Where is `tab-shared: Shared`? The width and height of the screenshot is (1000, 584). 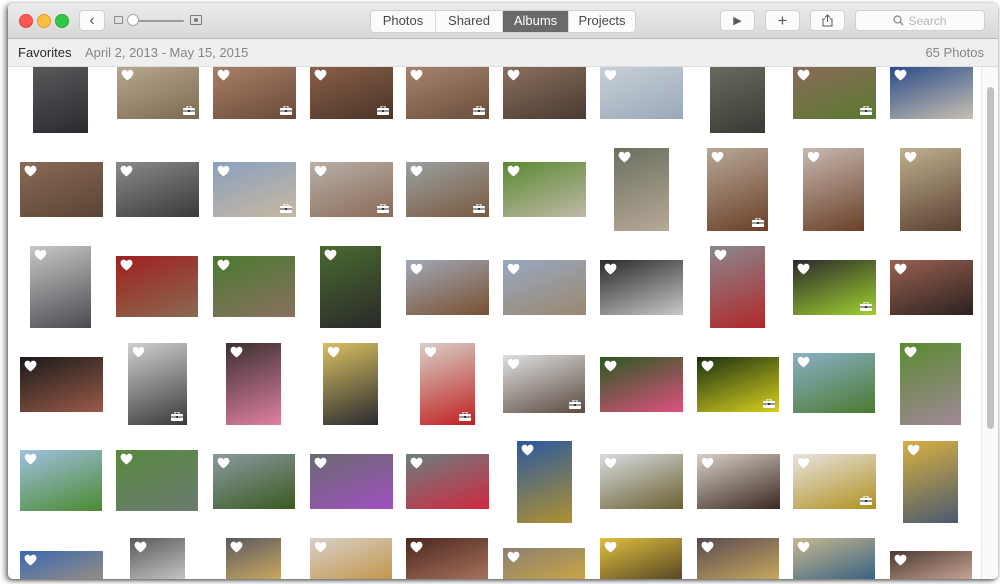 tab-shared: Shared is located at coordinates (469, 21).